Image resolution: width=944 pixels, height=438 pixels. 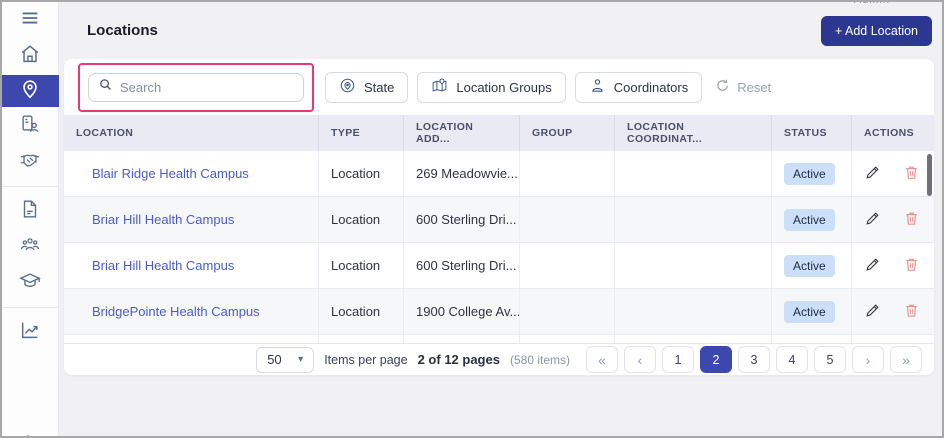 What do you see at coordinates (906, 359) in the screenshot?
I see `last-page-button: »` at bounding box center [906, 359].